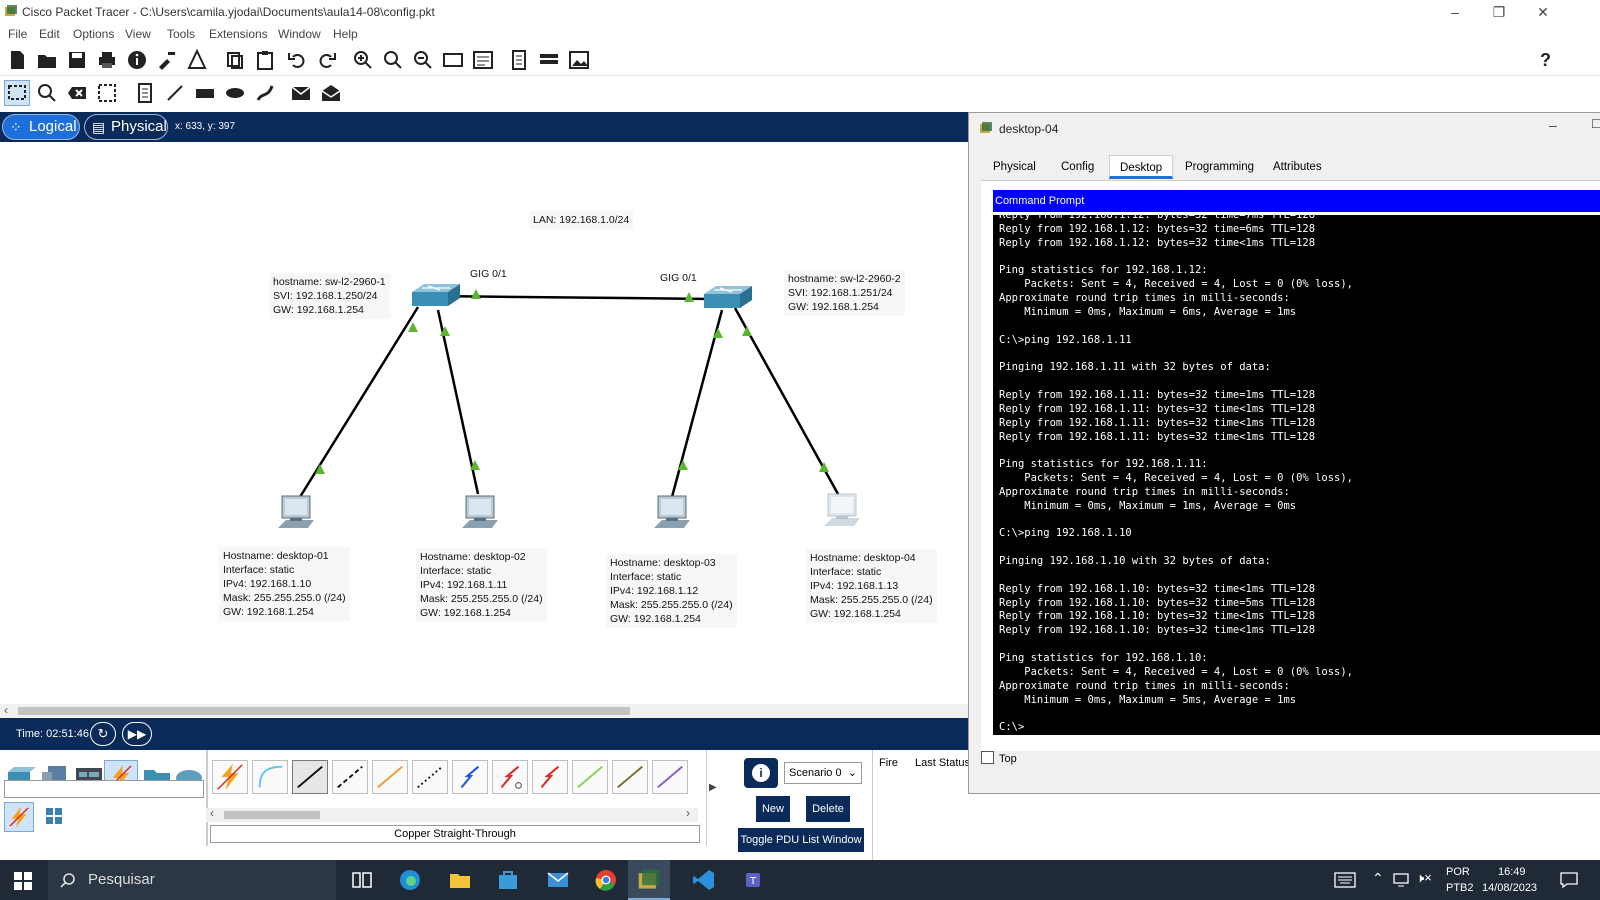 The image size is (1600, 900). Describe the element at coordinates (265, 93) in the screenshot. I see `freeform-icon` at that location.